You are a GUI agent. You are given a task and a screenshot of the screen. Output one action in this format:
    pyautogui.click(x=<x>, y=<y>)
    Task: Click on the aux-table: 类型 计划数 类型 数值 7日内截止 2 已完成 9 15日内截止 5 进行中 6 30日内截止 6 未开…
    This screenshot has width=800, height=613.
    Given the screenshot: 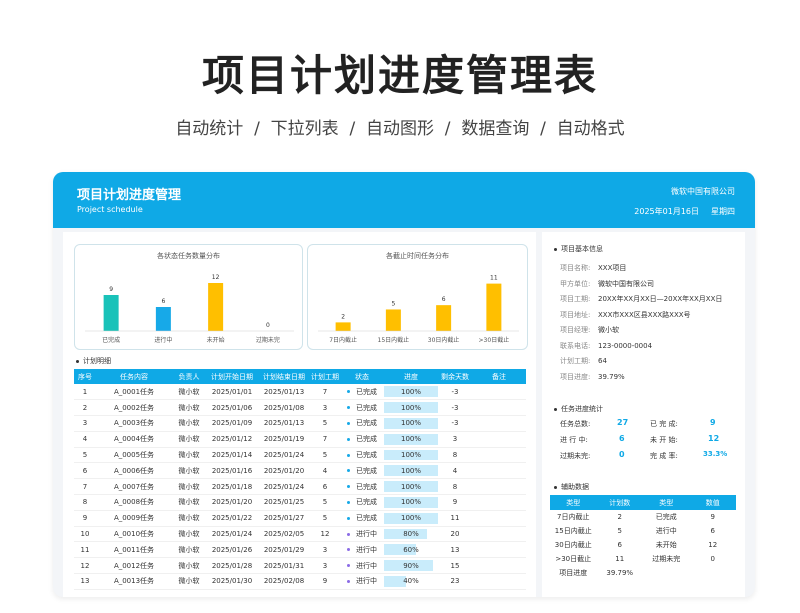 What is the action you would take?
    pyautogui.click(x=643, y=537)
    